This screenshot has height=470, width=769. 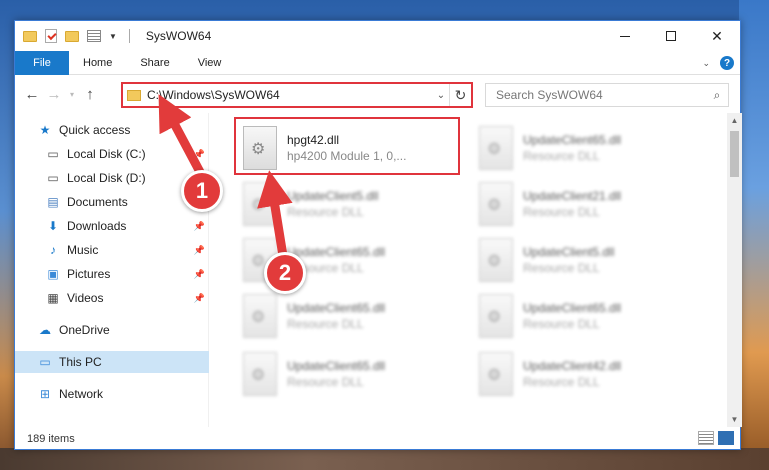 I want to click on minimize-button, so click(x=625, y=36).